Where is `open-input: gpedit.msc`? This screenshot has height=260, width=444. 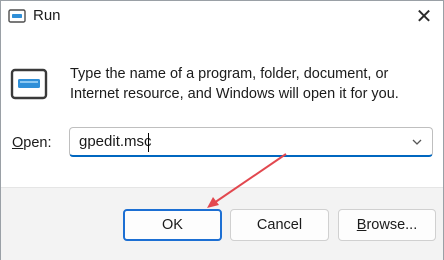
open-input: gpedit.msc is located at coordinates (229, 141).